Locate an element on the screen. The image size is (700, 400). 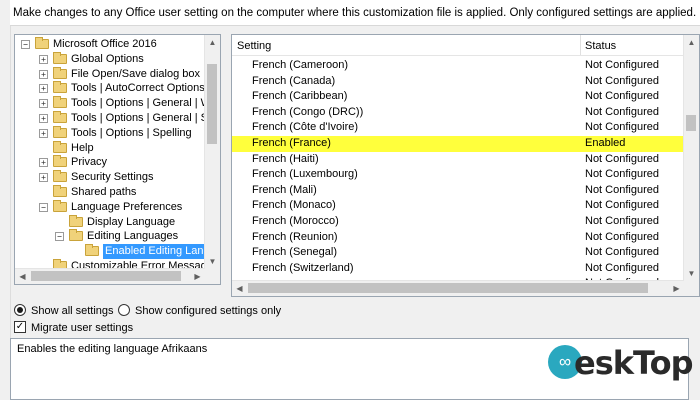
setting-name: French (Reunion) is located at coordinates (295, 236).